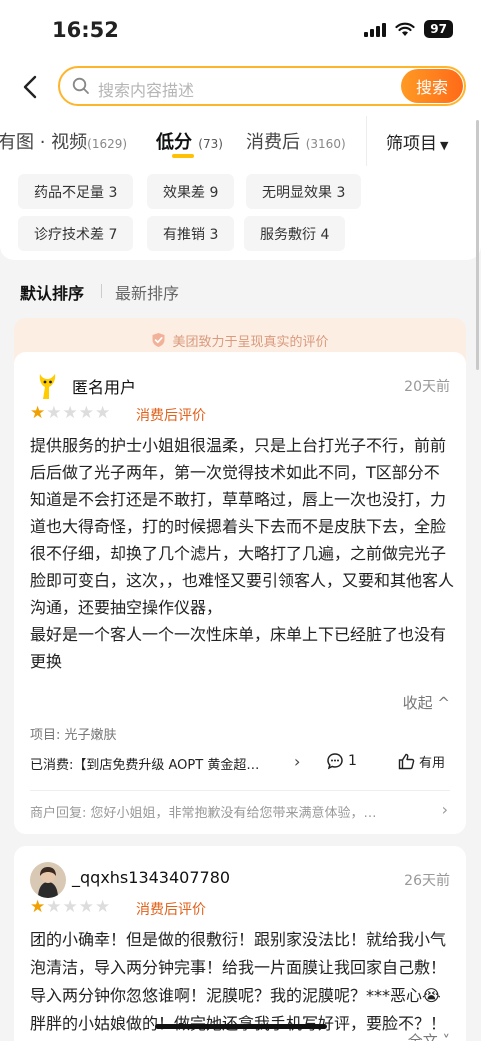 This screenshot has width=481, height=1041. What do you see at coordinates (241, 1026) in the screenshot?
I see `home-indicator` at bounding box center [241, 1026].